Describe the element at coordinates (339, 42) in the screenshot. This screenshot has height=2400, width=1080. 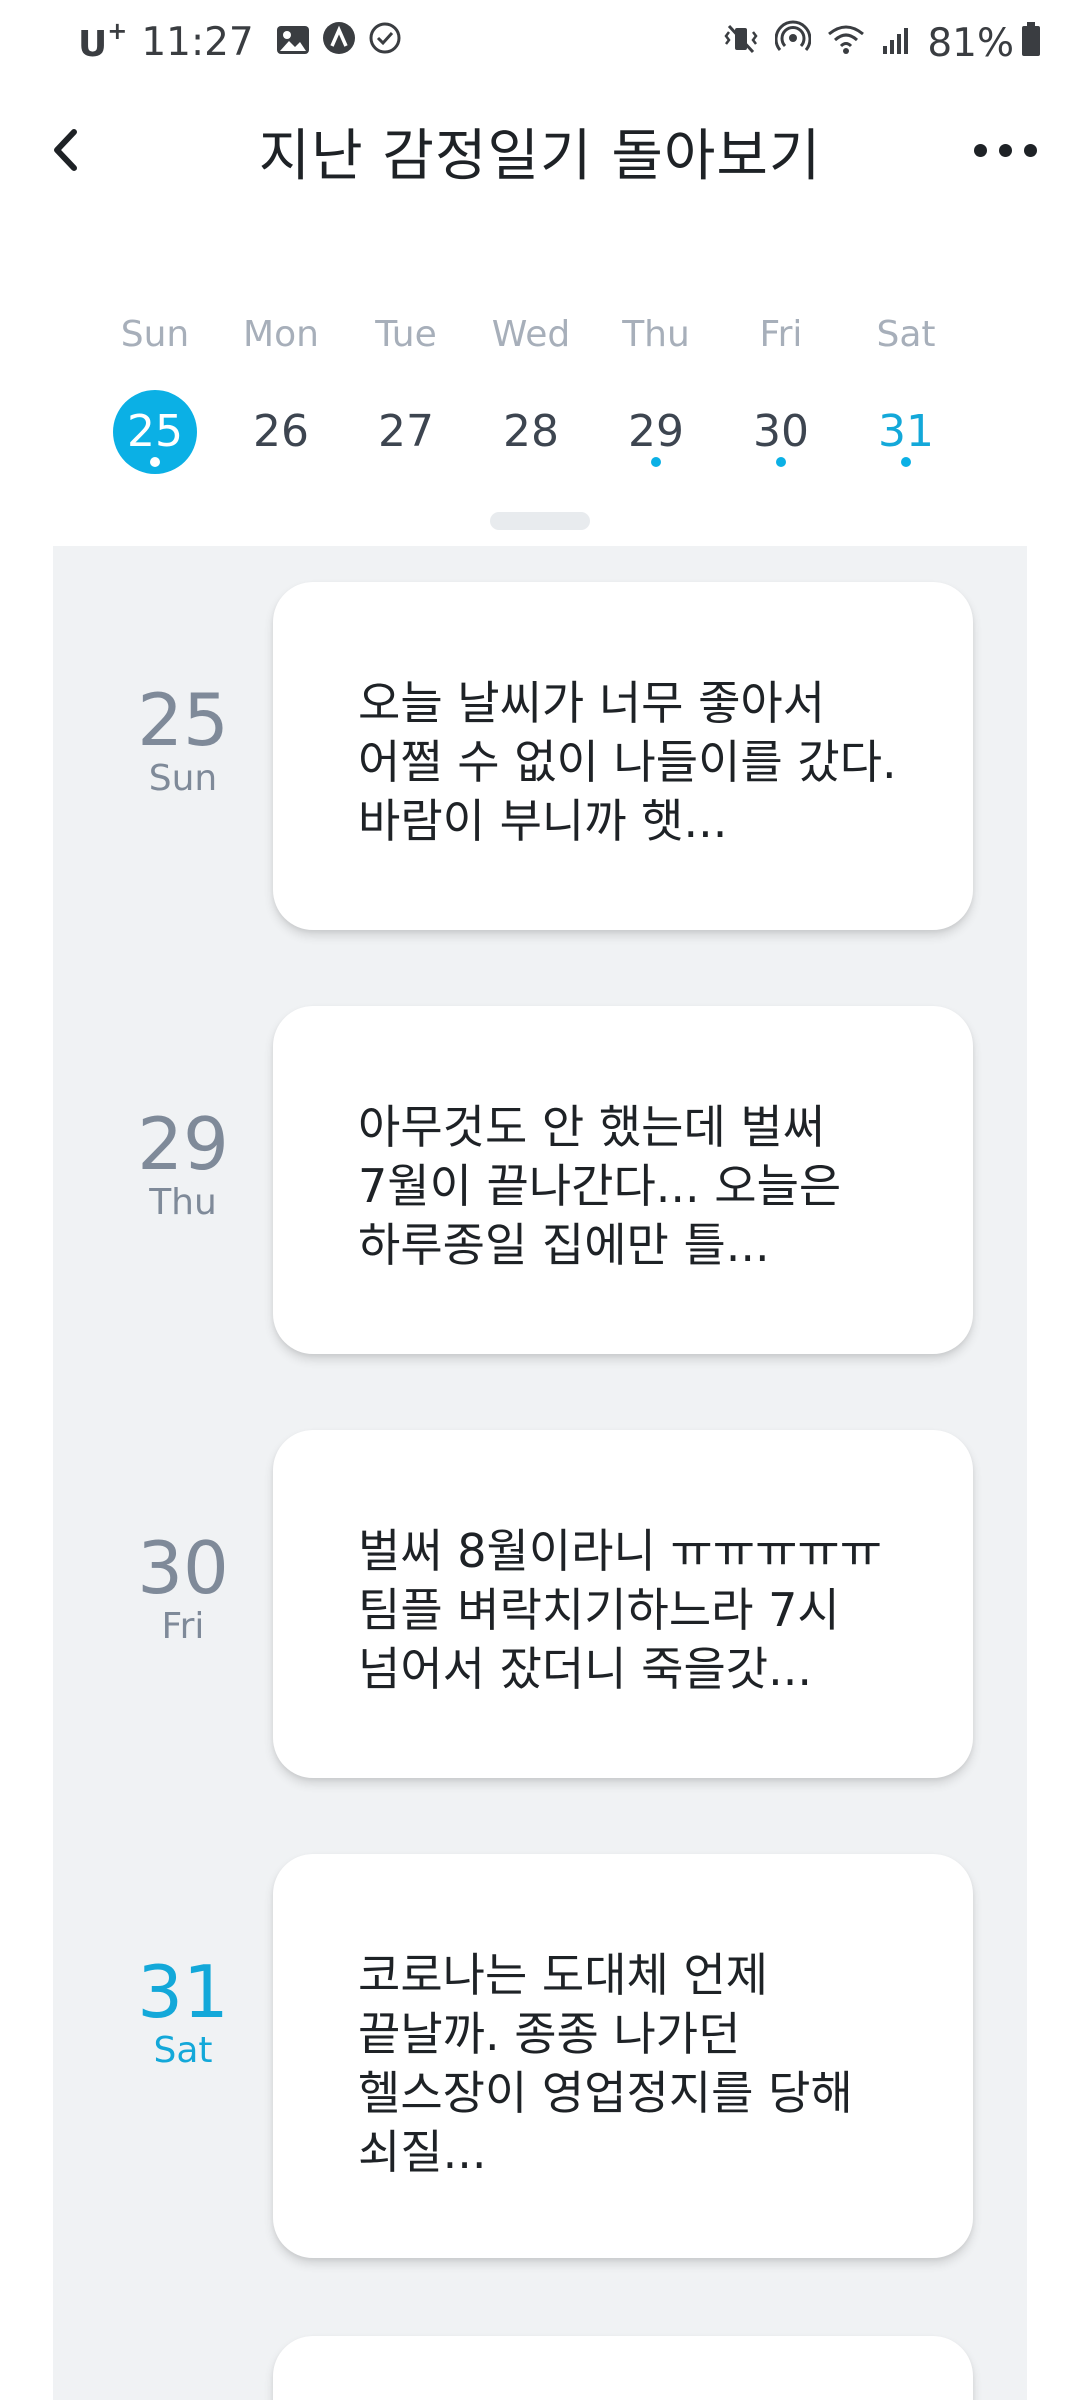
I see `app-notification-icon` at that location.